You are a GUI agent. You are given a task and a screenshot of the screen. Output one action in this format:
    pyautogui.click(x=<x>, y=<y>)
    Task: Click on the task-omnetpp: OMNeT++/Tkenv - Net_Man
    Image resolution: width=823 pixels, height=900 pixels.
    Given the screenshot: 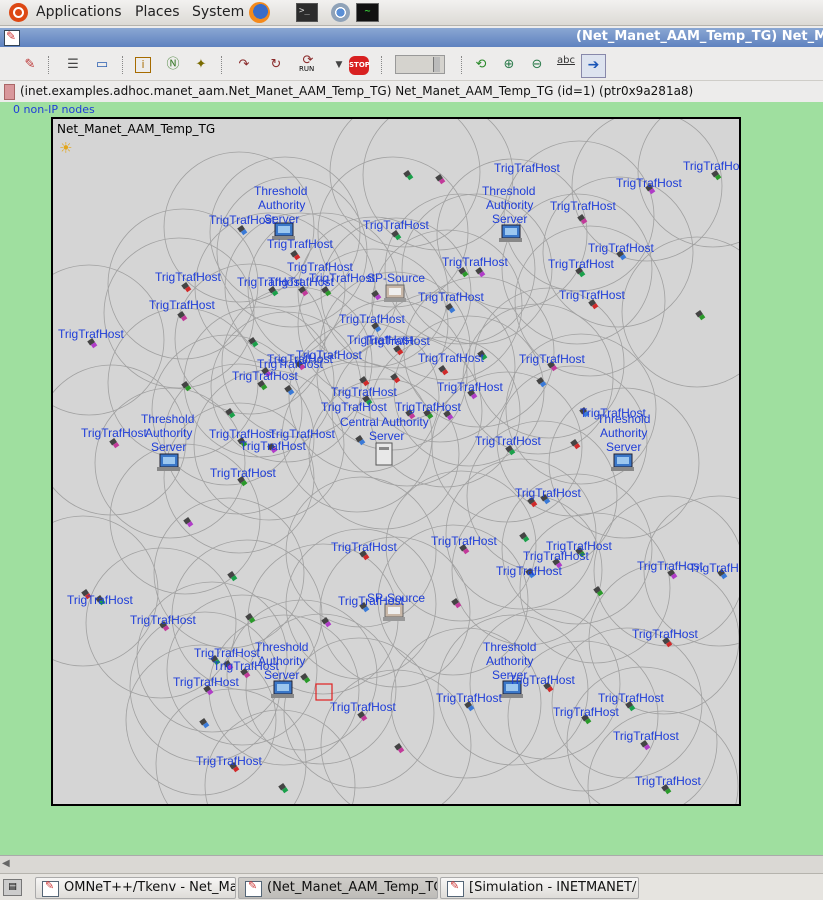 What is the action you would take?
    pyautogui.click(x=135, y=888)
    